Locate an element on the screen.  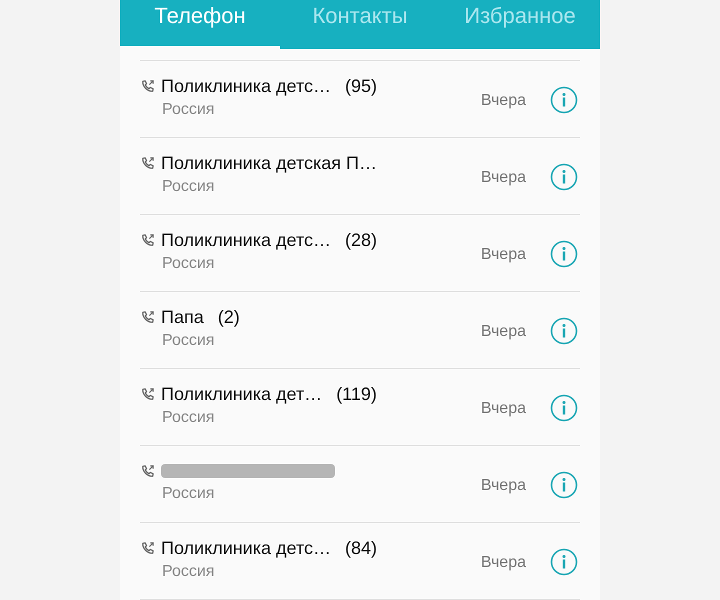
call-count: (28) is located at coordinates (360, 240).